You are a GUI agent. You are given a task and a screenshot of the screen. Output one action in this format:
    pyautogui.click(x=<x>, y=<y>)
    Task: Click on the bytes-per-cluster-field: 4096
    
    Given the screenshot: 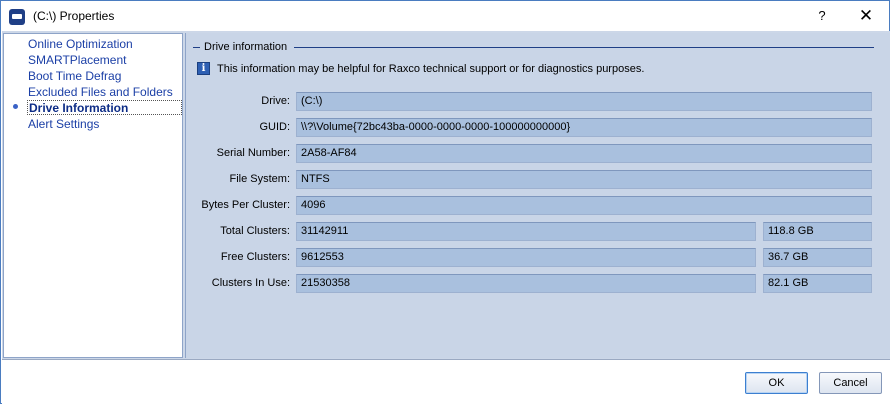 What is the action you would take?
    pyautogui.click(x=584, y=205)
    